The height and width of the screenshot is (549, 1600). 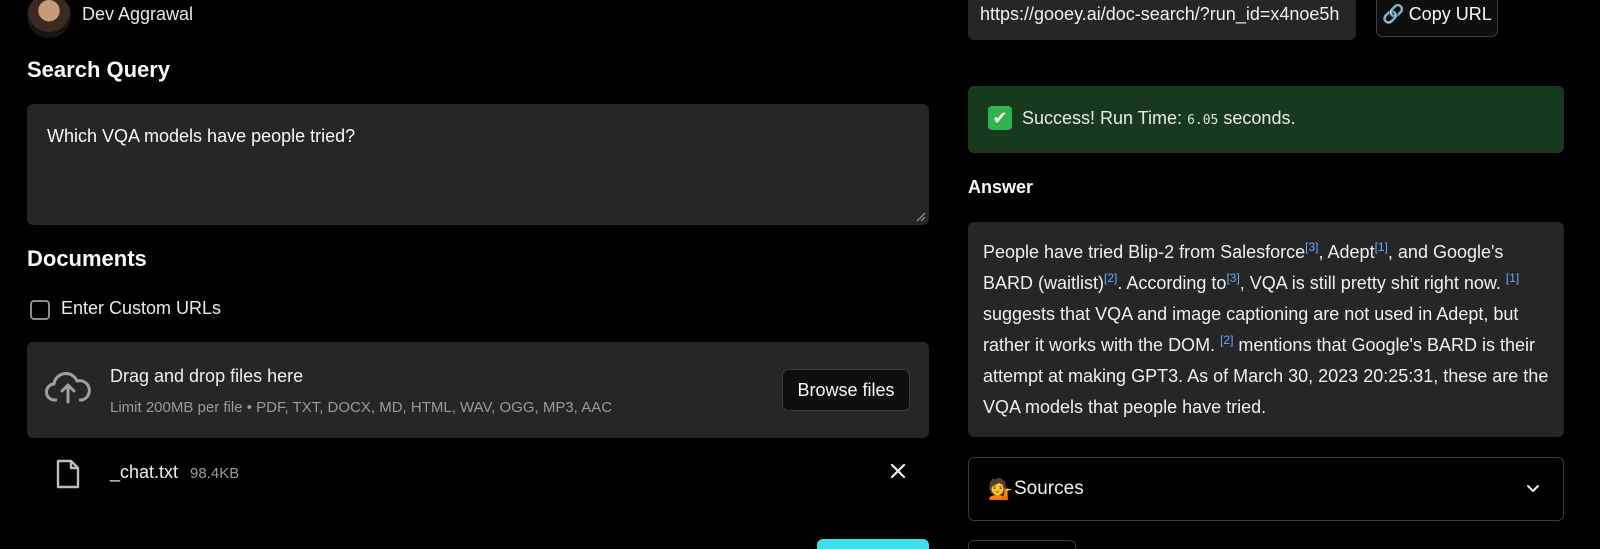 What do you see at coordinates (1102, 118) in the screenshot?
I see `success-prefix: Success! Run Time:` at bounding box center [1102, 118].